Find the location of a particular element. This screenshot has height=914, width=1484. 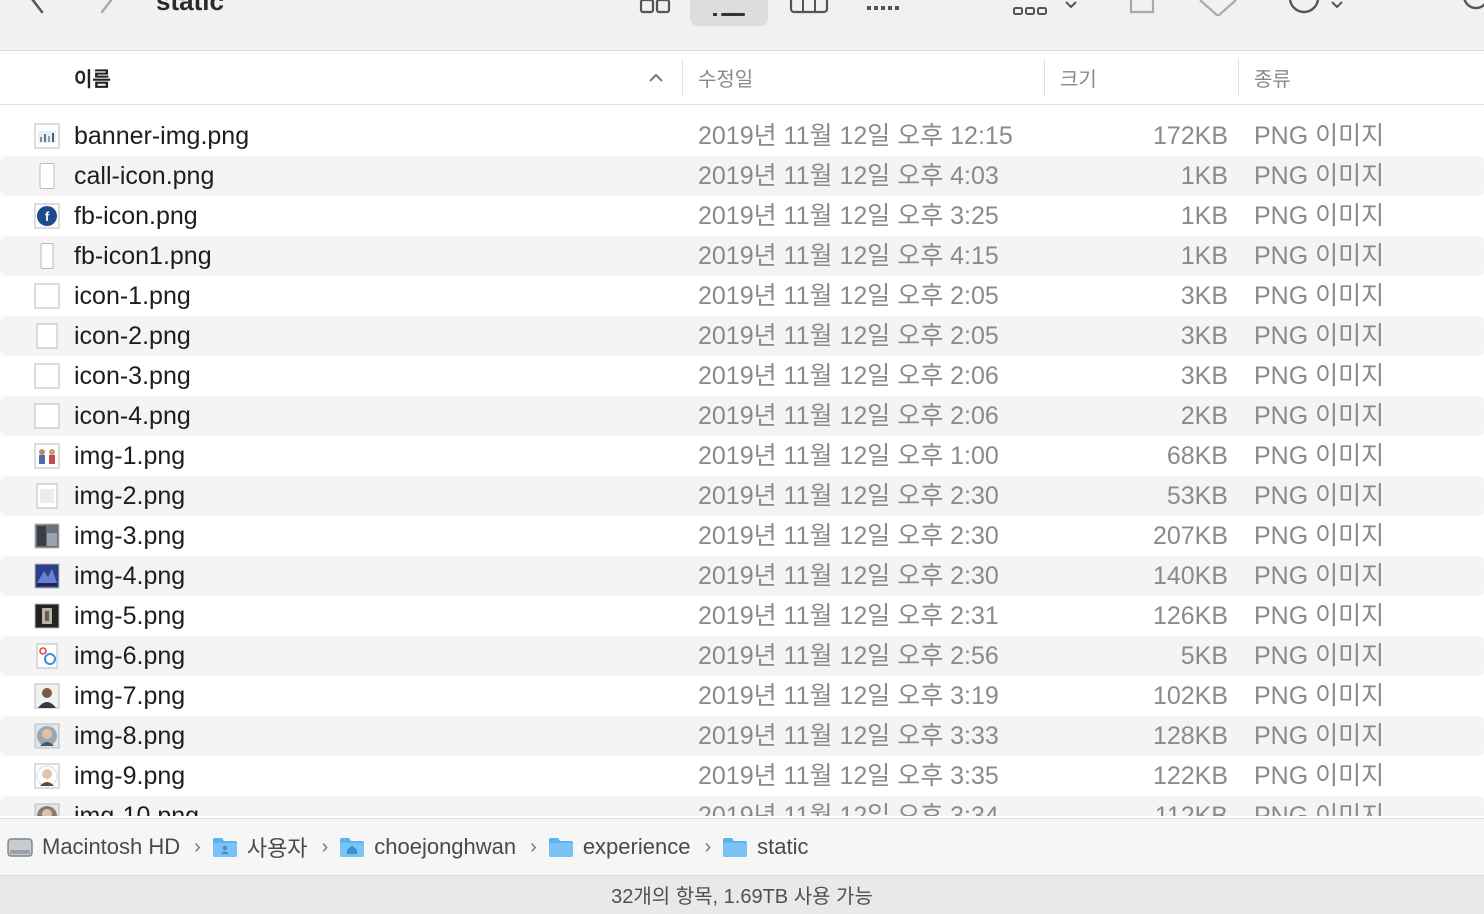

column-kind-header: 종류 is located at coordinates (1272, 77).